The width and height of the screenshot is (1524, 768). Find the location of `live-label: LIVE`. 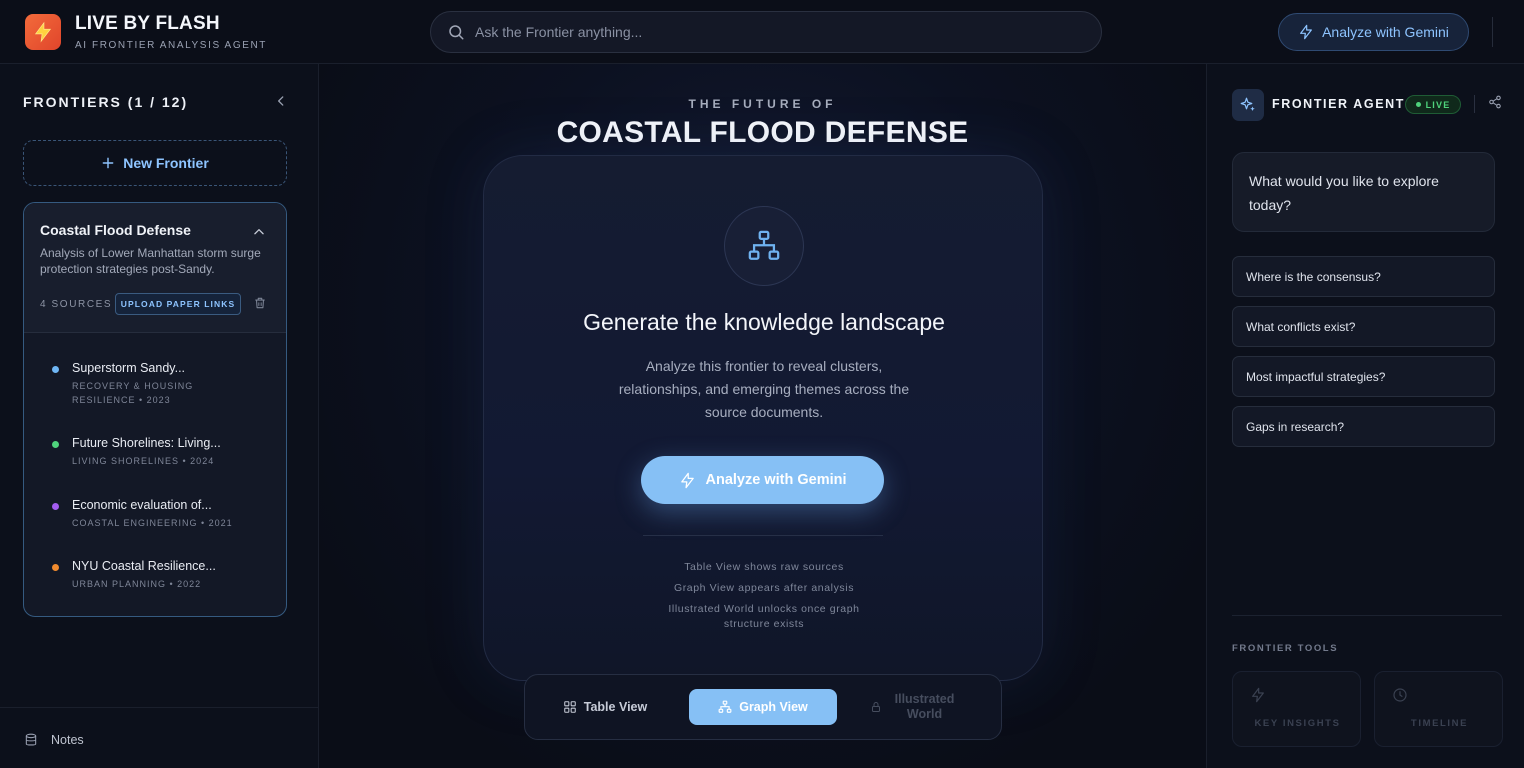

live-label: LIVE is located at coordinates (1438, 104).